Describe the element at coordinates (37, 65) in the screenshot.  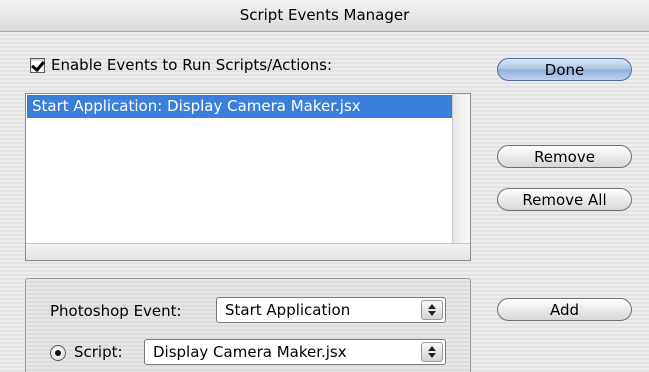
I see `enable-events-checkbox` at that location.